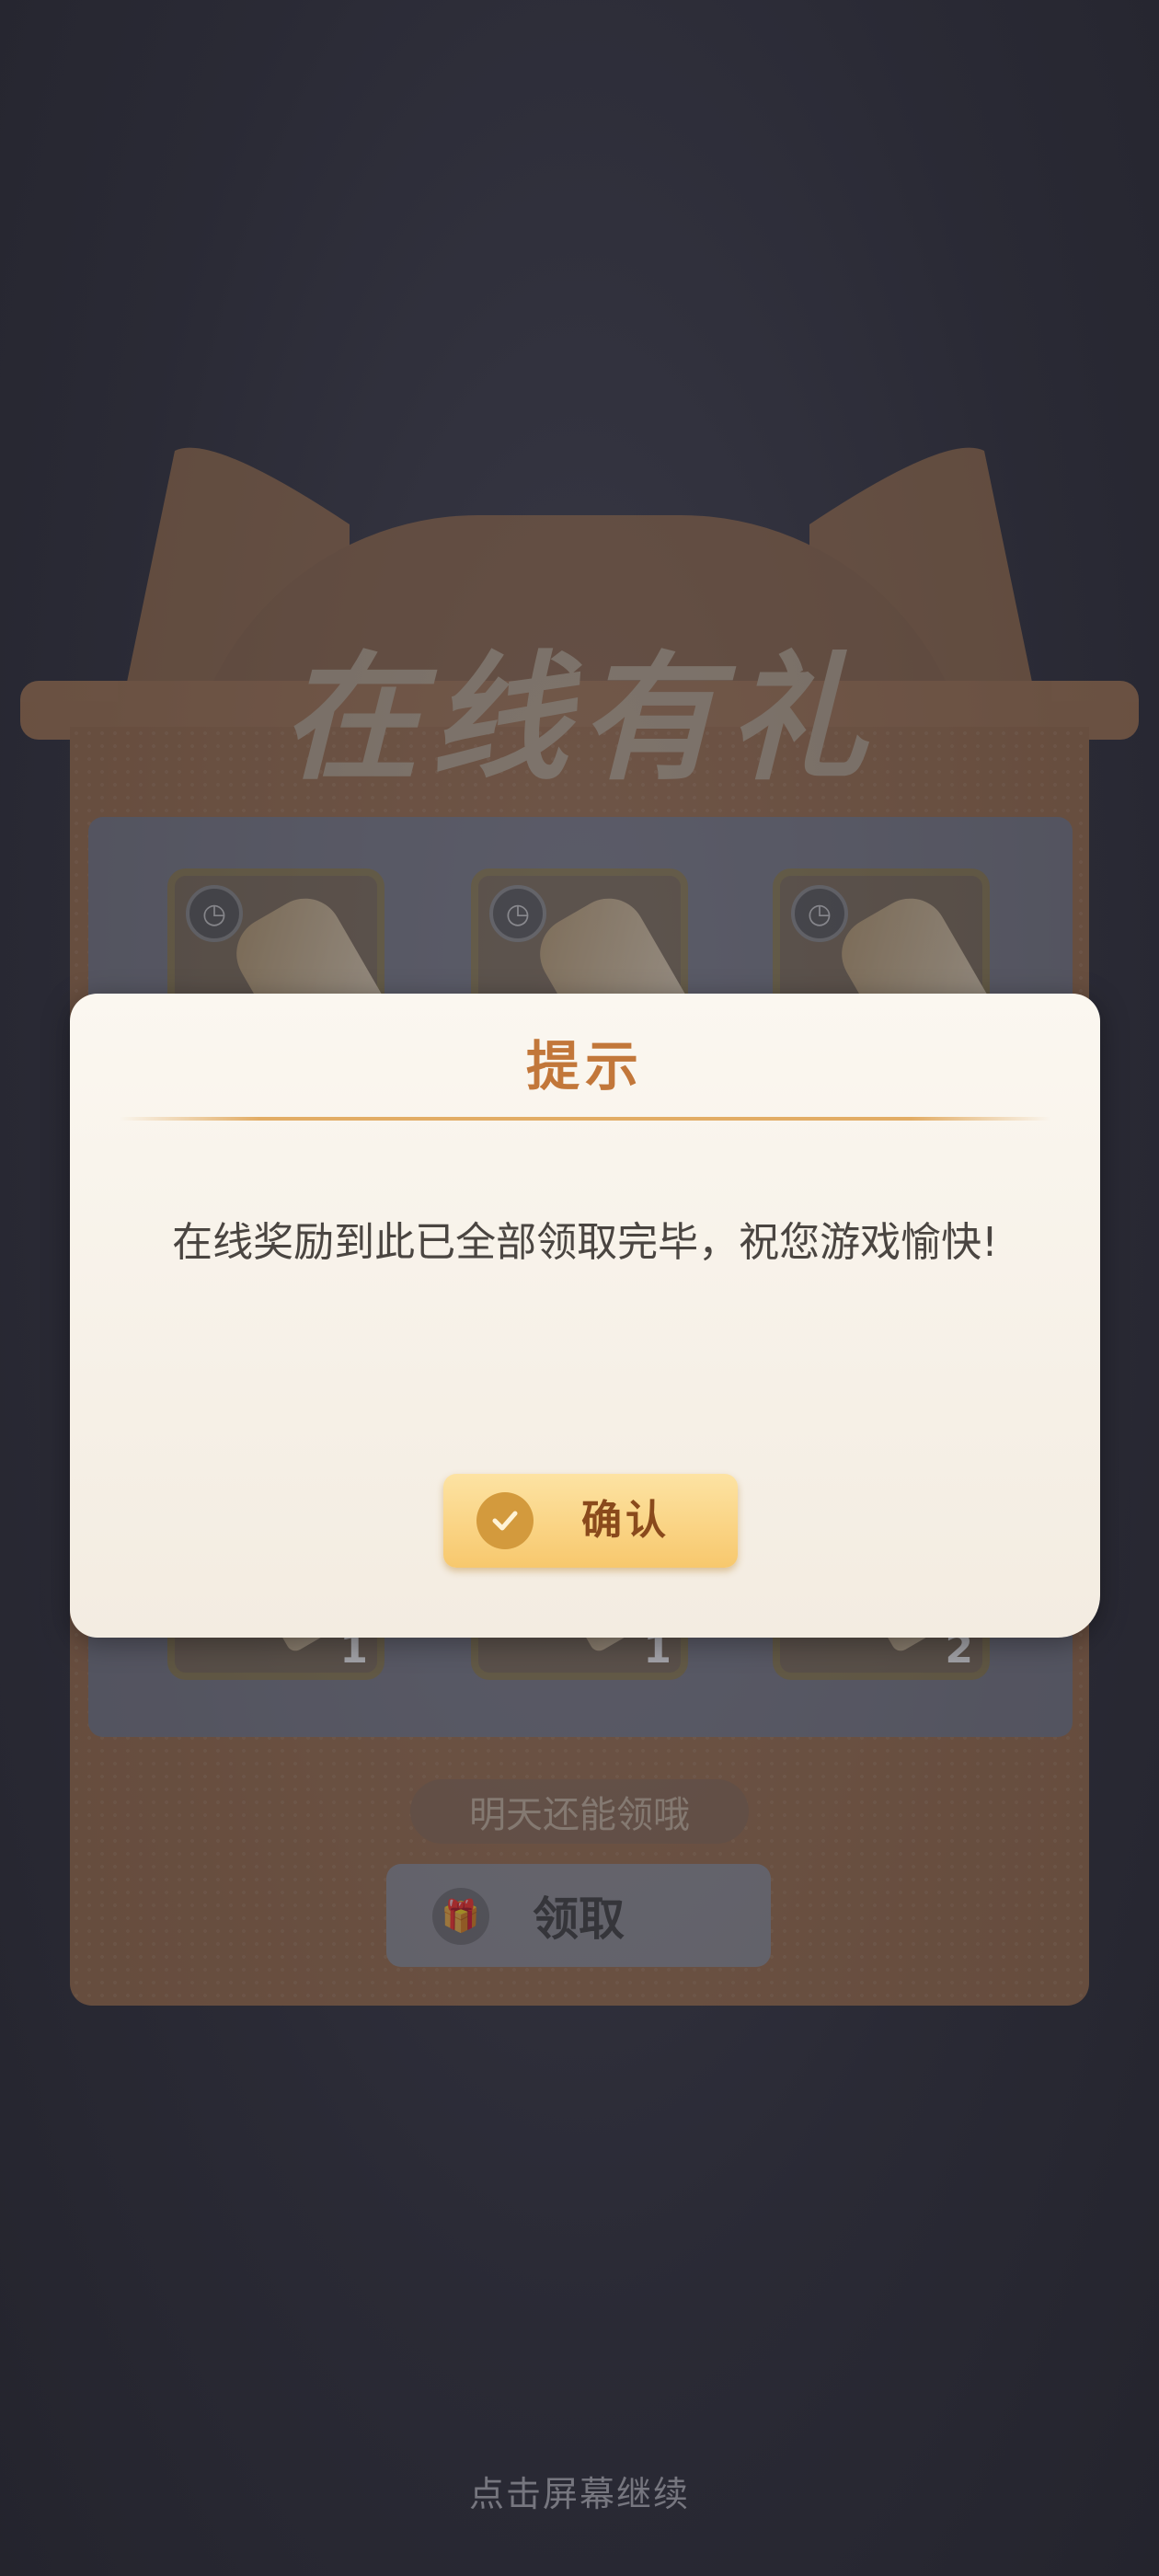 The image size is (1159, 2576). I want to click on confirm-button: 确认, so click(590, 1521).